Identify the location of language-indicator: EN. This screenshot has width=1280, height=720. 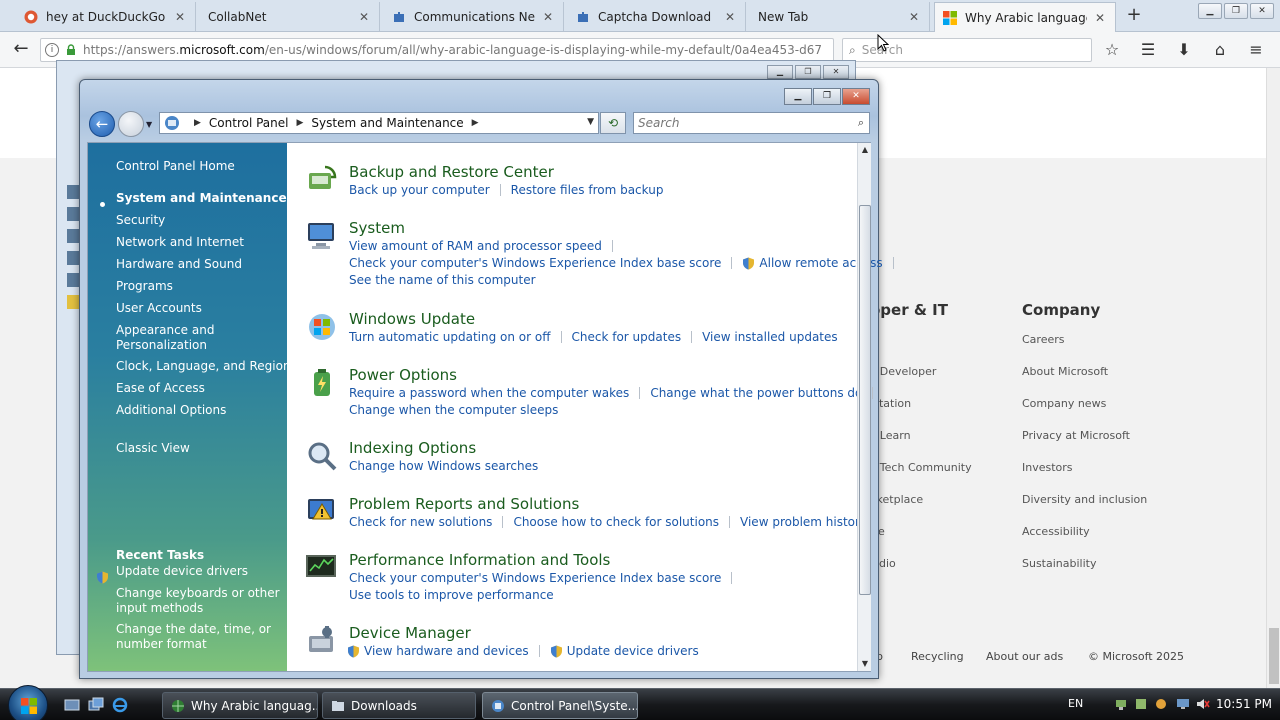
(1075, 703).